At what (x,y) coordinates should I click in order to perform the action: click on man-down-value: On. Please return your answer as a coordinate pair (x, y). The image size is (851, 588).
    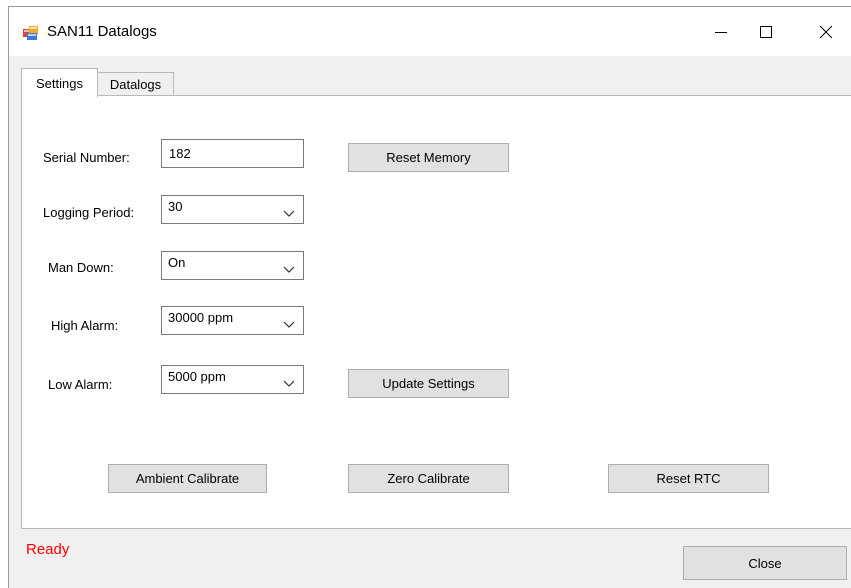
    Looking at the image, I should click on (177, 262).